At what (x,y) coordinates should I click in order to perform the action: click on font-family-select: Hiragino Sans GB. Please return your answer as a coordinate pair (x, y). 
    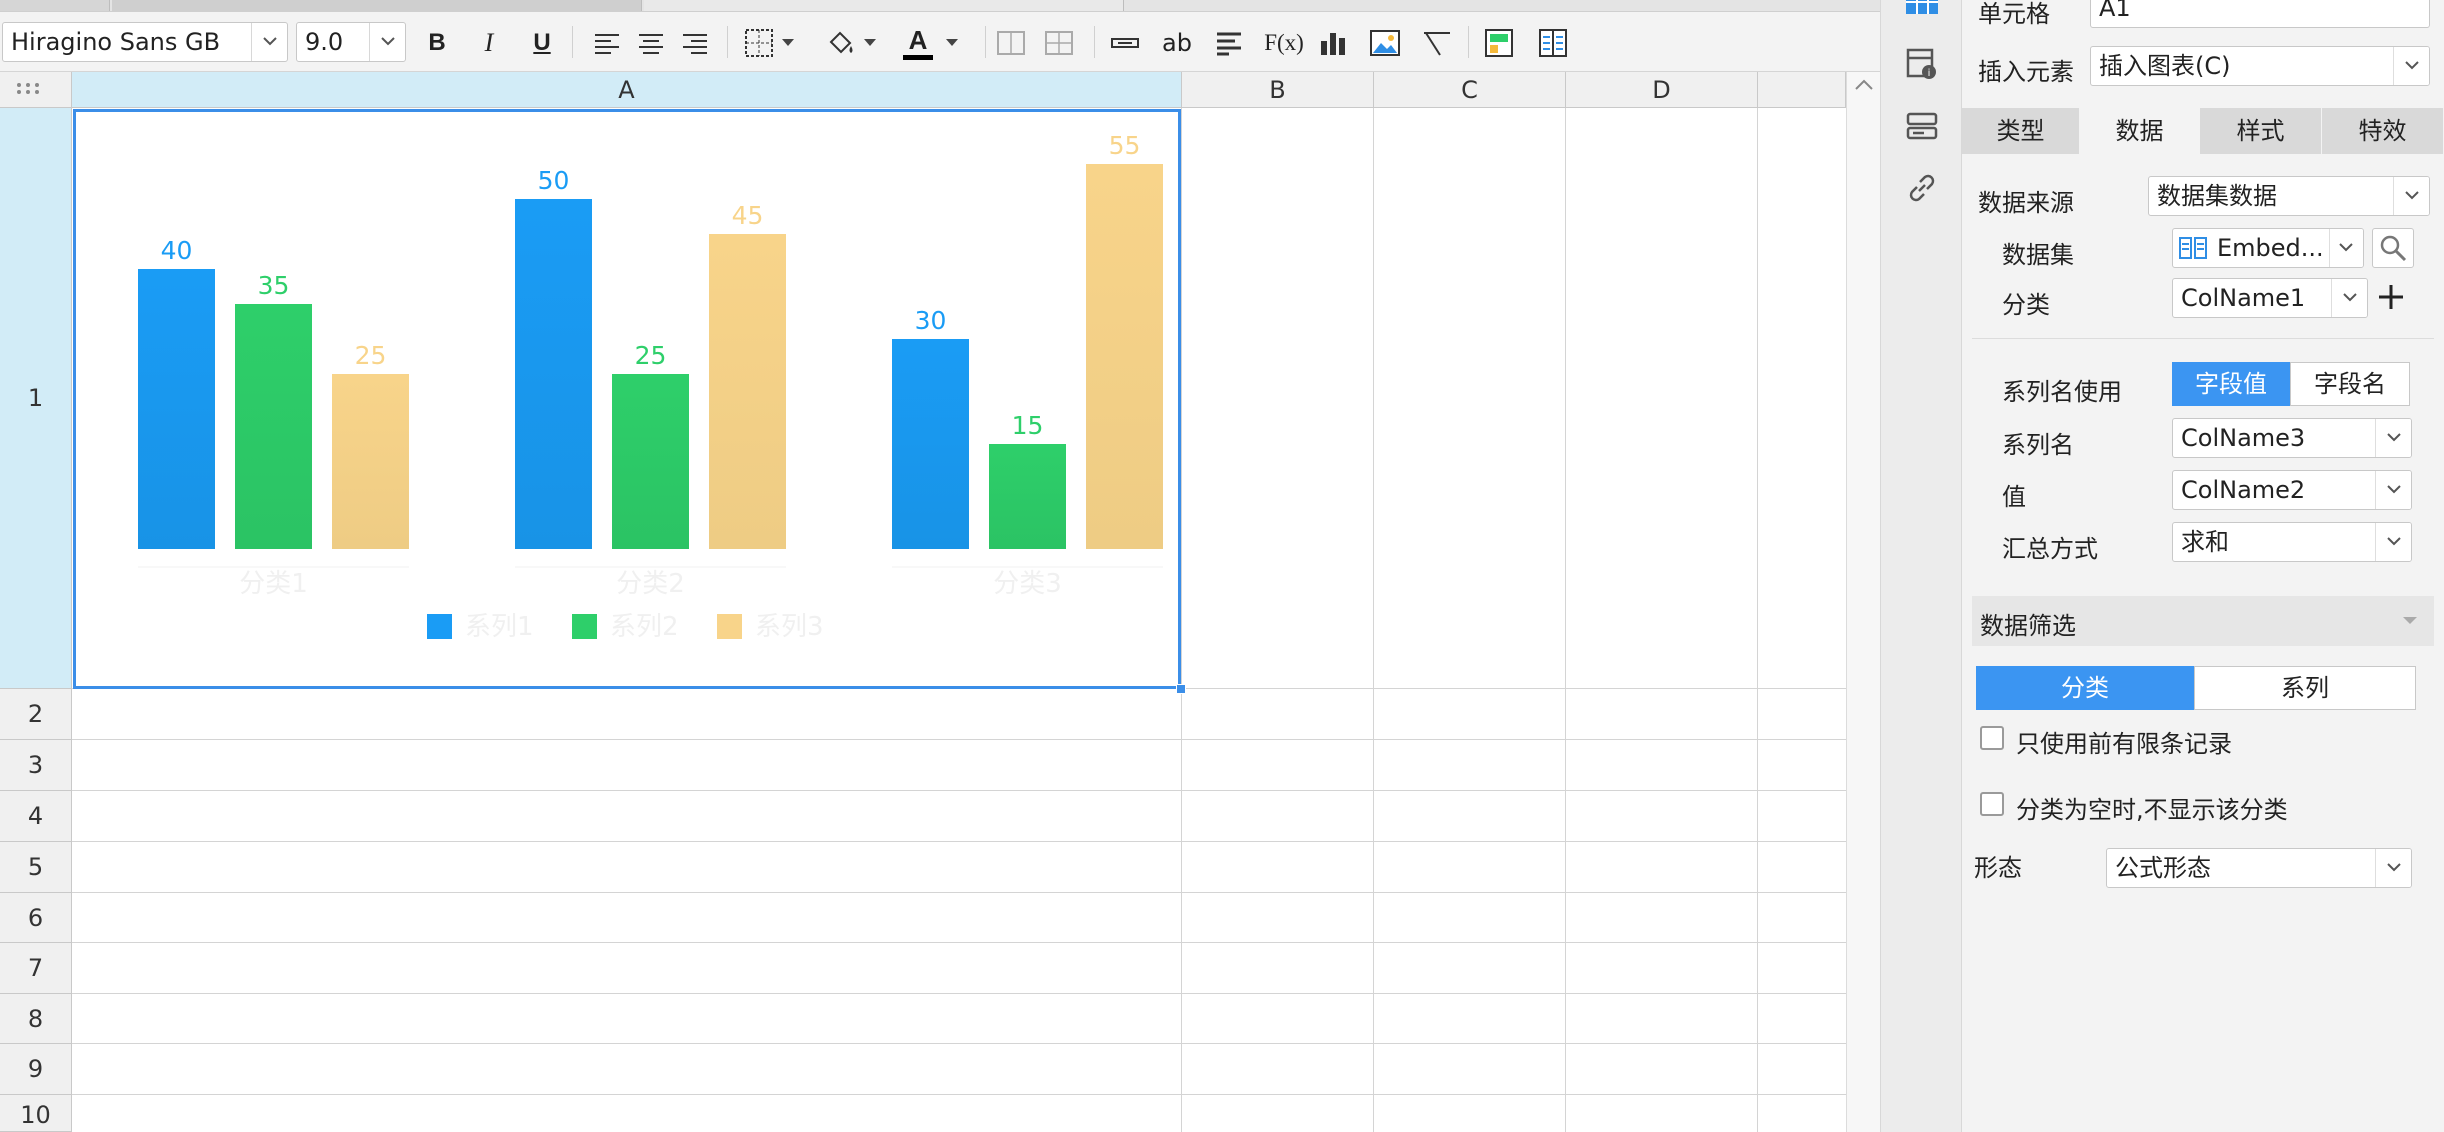
    Looking at the image, I should click on (145, 42).